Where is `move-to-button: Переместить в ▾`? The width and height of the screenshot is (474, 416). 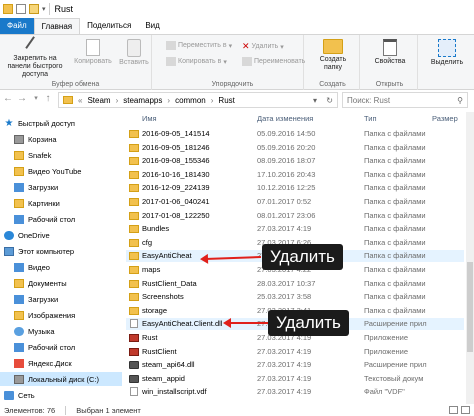 move-to-button: Переместить в ▾ is located at coordinates (199, 45).